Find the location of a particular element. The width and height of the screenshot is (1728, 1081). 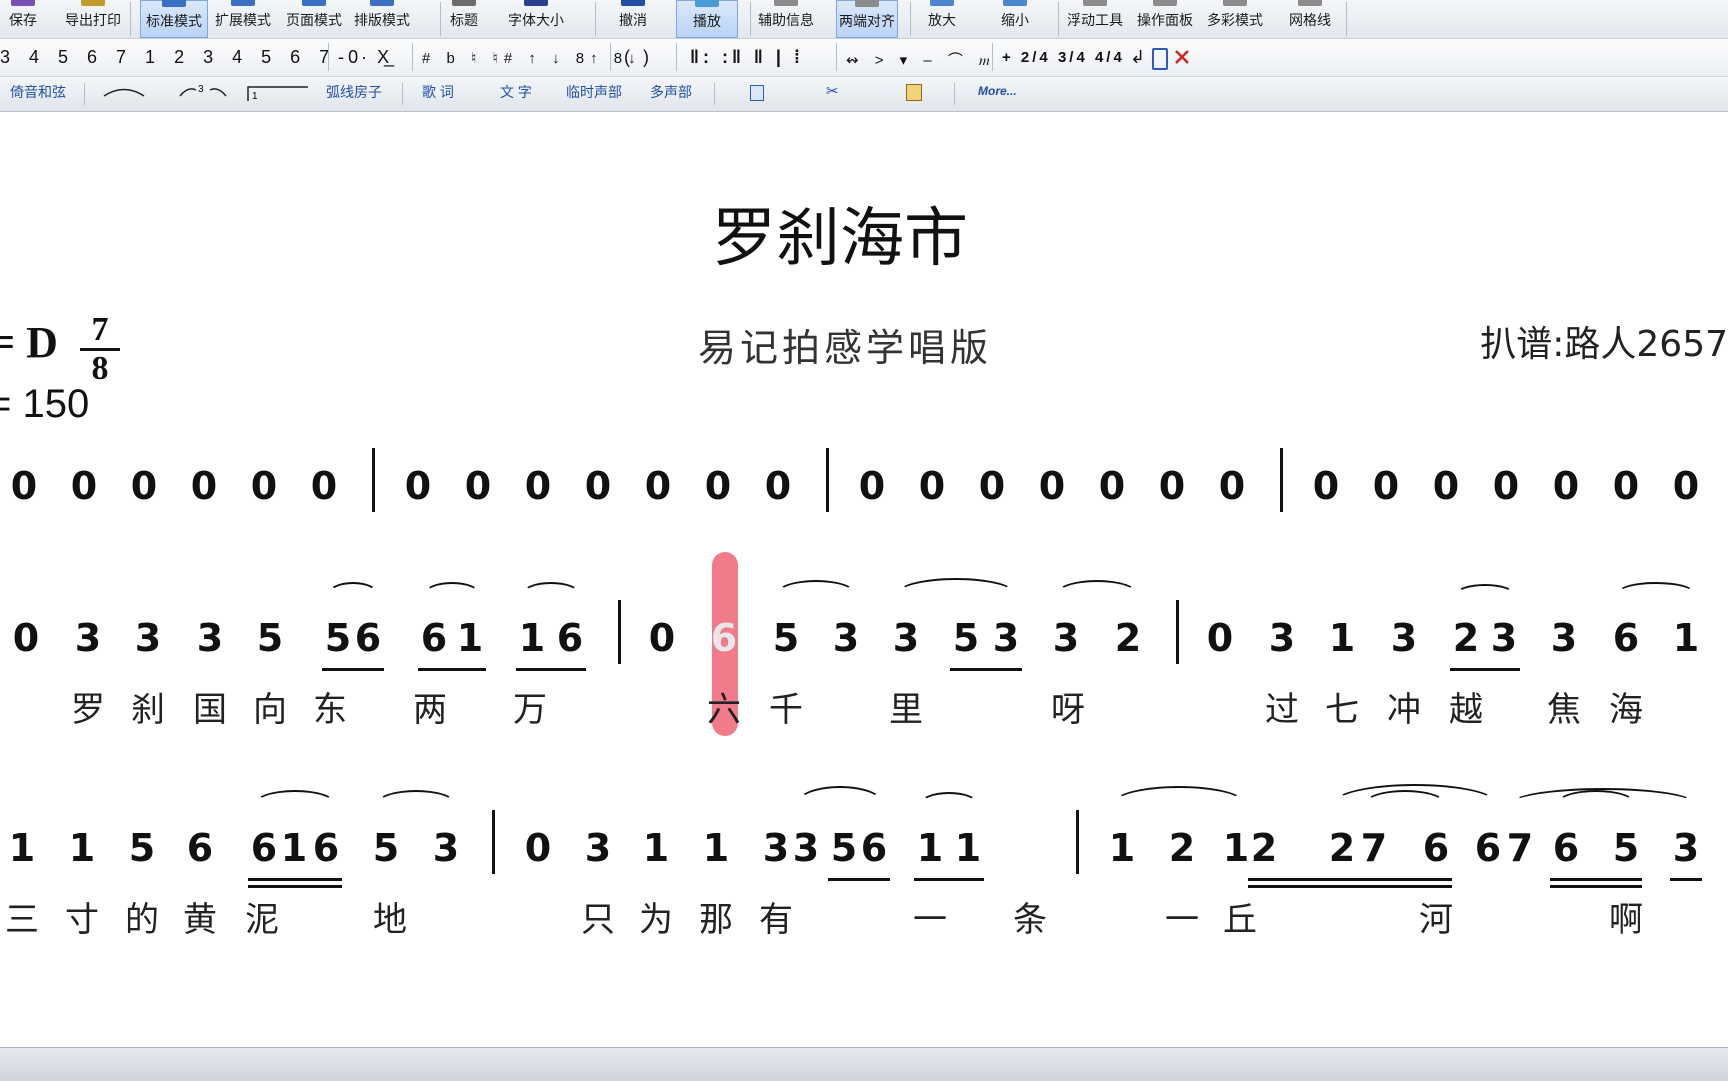

title-button: 标题 is located at coordinates (464, 19).